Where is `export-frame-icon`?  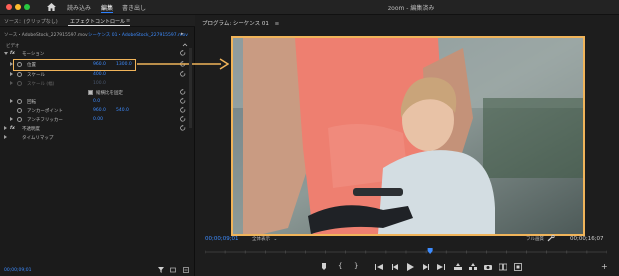
export-frame-icon is located at coordinates (173, 270).